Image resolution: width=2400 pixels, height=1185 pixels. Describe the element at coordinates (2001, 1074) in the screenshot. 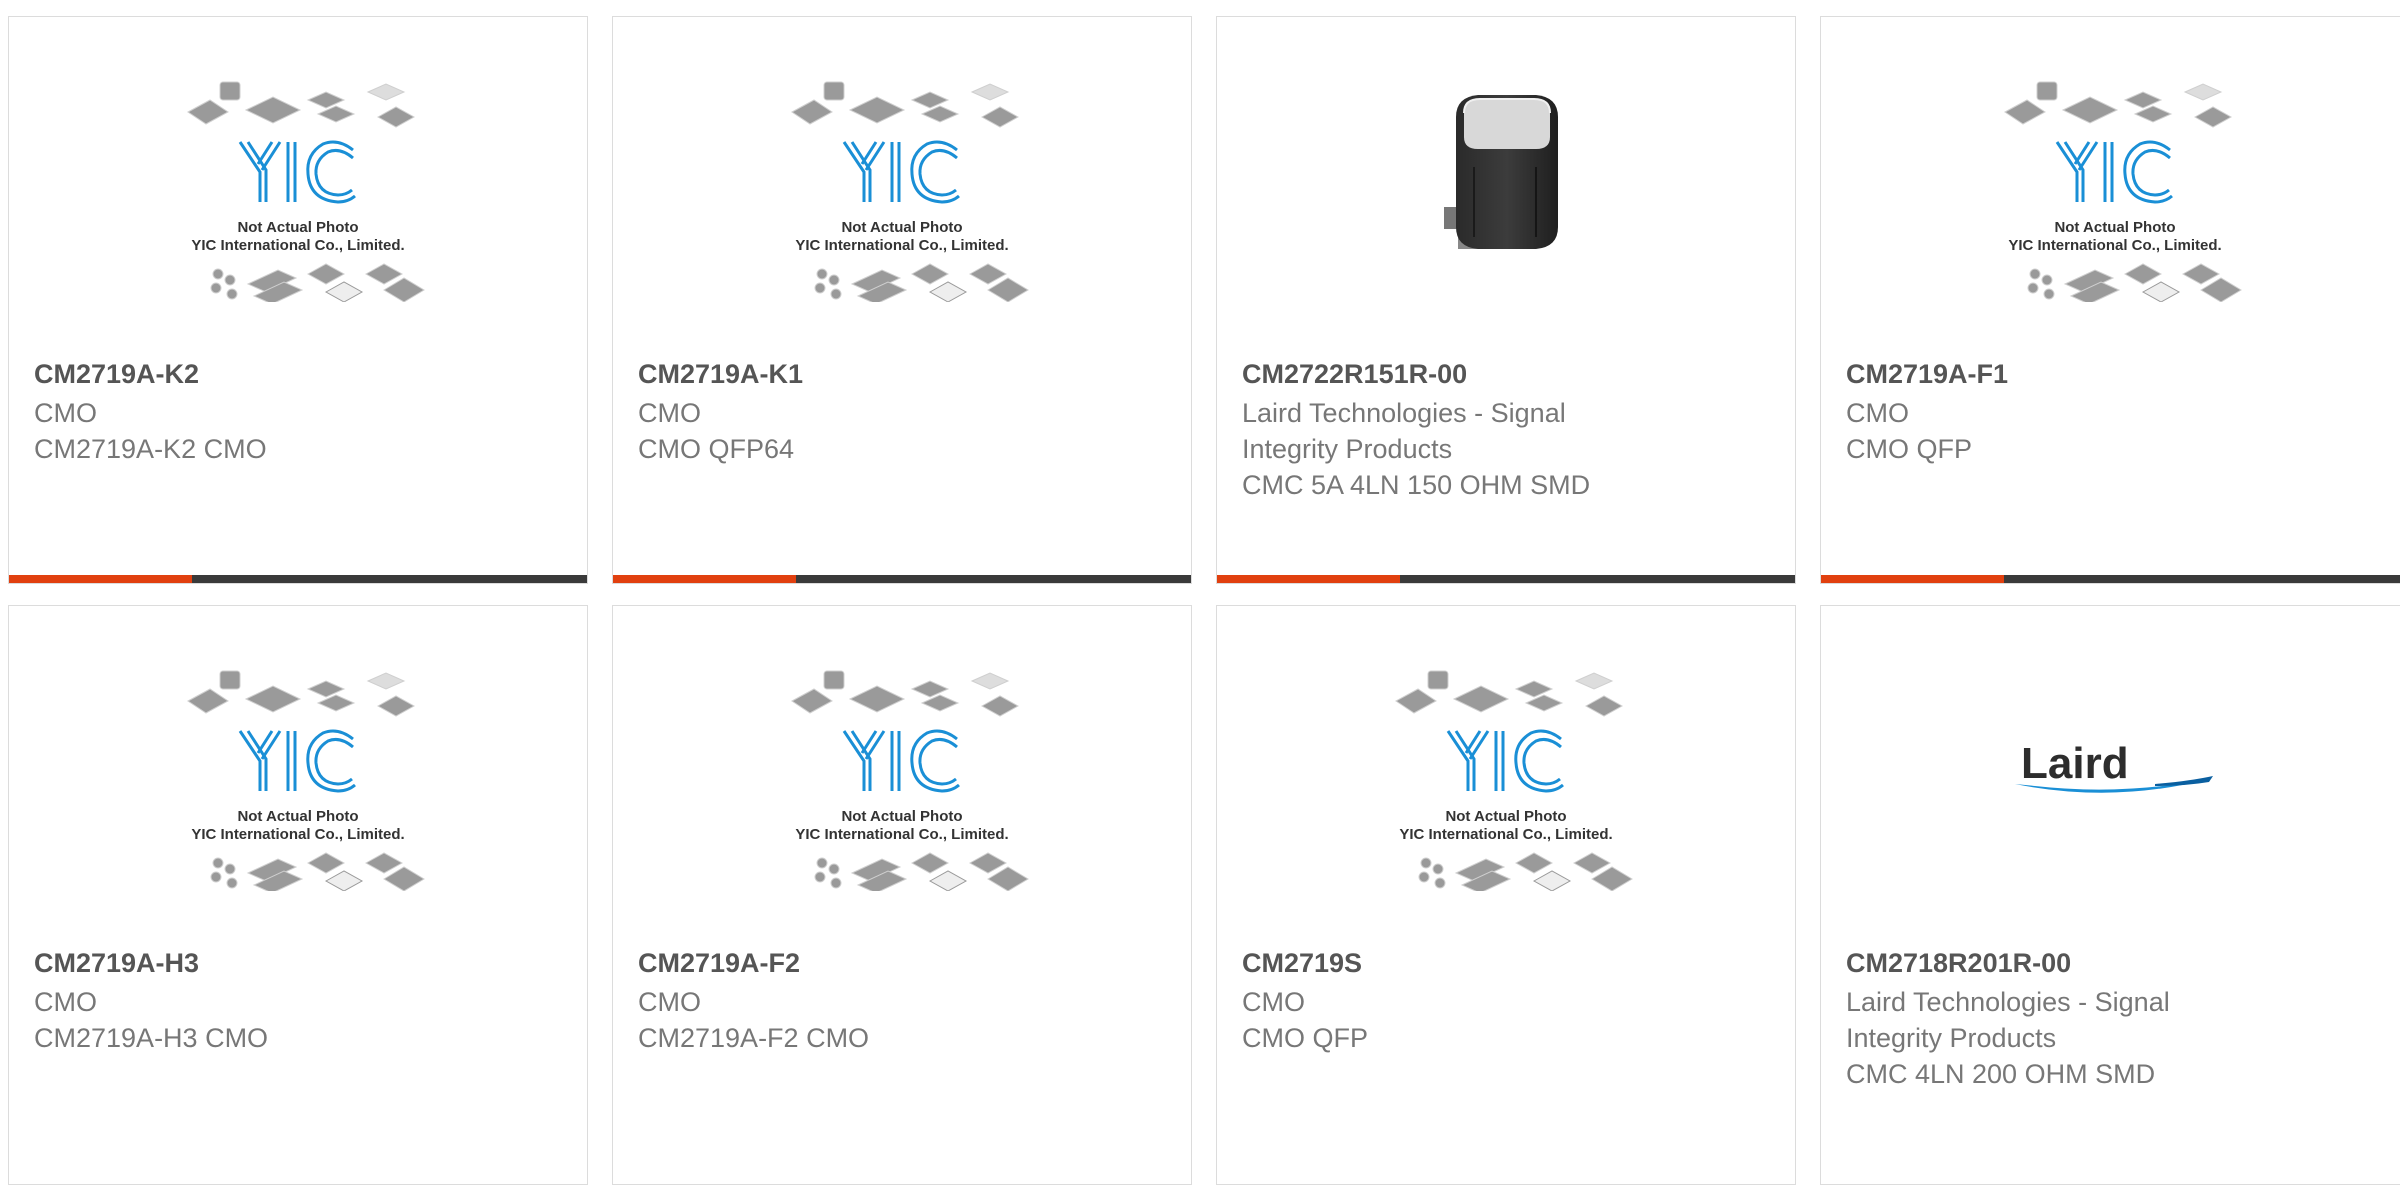

I see `description: CMC 4LN 200 OHM SMD` at that location.